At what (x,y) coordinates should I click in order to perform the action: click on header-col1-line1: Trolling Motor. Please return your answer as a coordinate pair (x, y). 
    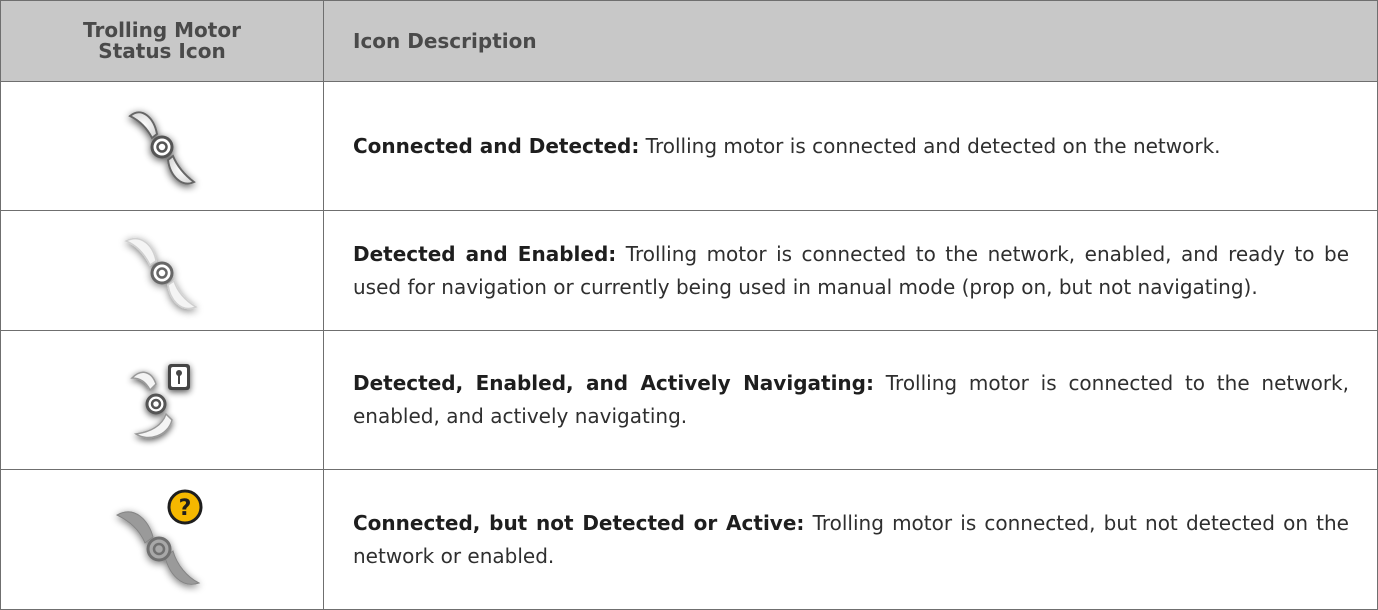
    Looking at the image, I should click on (162, 30).